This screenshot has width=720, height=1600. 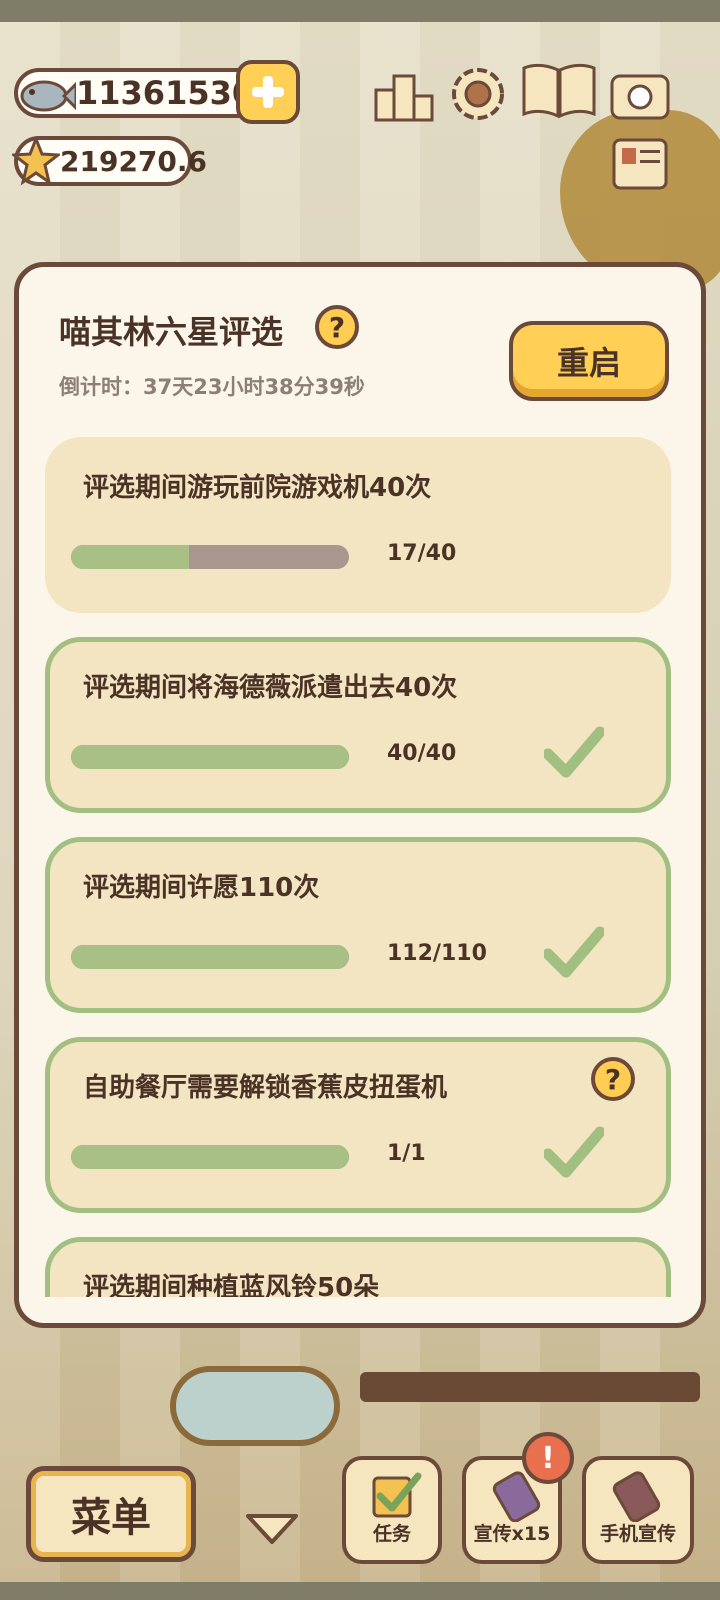 I want to click on plus-icon, so click(x=268, y=92).